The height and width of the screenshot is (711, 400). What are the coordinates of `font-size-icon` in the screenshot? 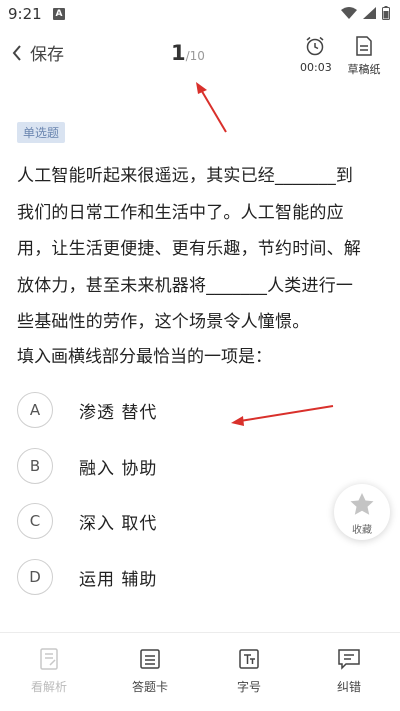 It's located at (249, 659).